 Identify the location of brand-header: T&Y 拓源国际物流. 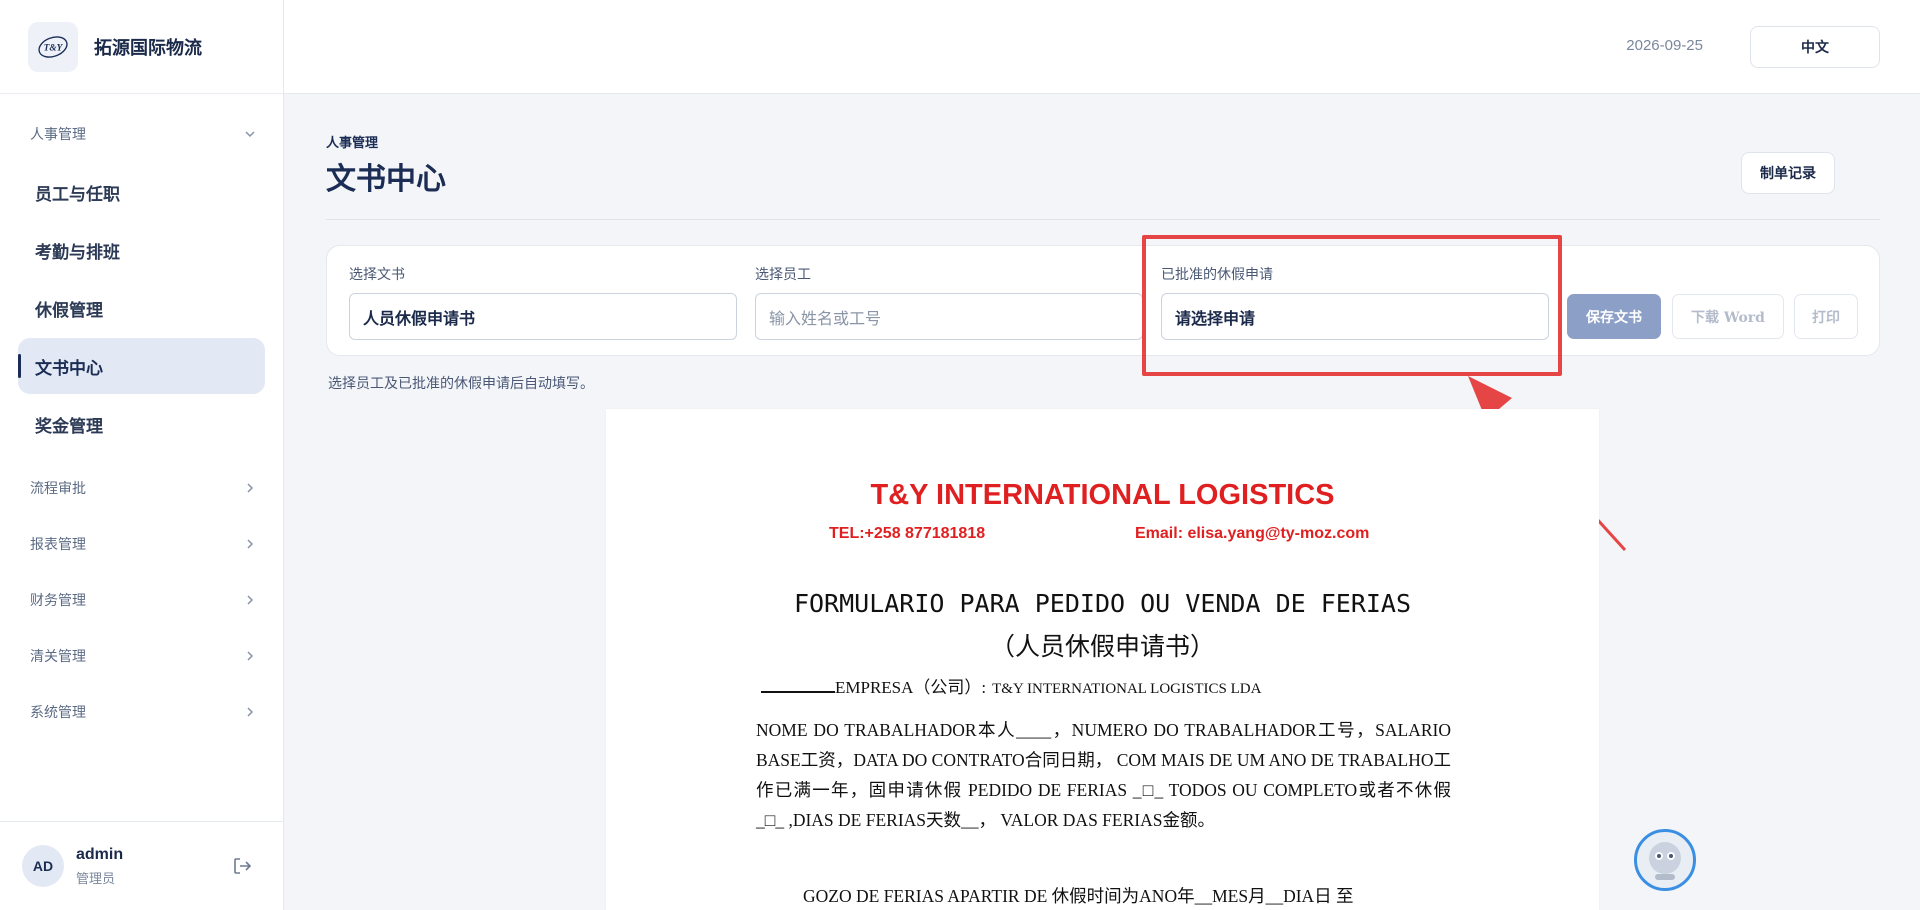
(141, 47).